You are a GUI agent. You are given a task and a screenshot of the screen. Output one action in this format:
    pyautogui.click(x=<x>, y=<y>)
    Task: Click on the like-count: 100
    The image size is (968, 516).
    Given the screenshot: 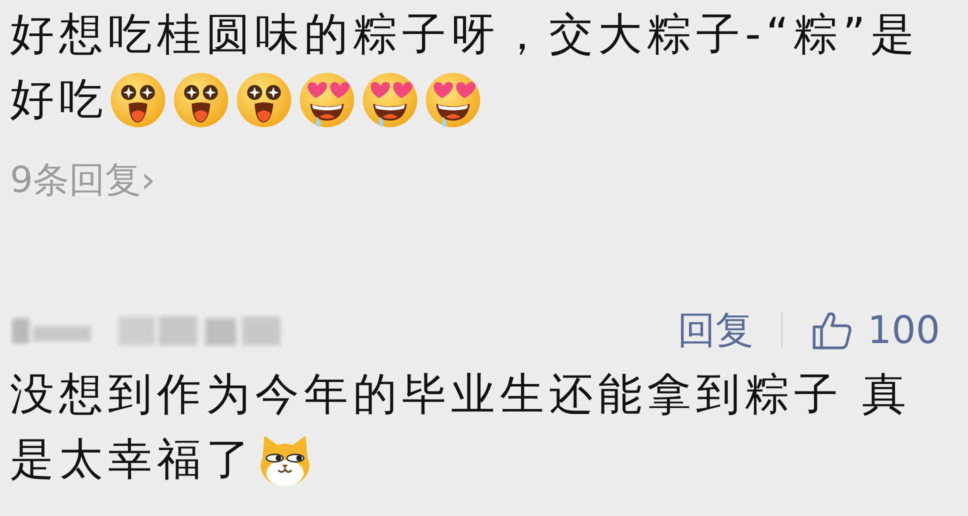 What is the action you would take?
    pyautogui.click(x=903, y=330)
    